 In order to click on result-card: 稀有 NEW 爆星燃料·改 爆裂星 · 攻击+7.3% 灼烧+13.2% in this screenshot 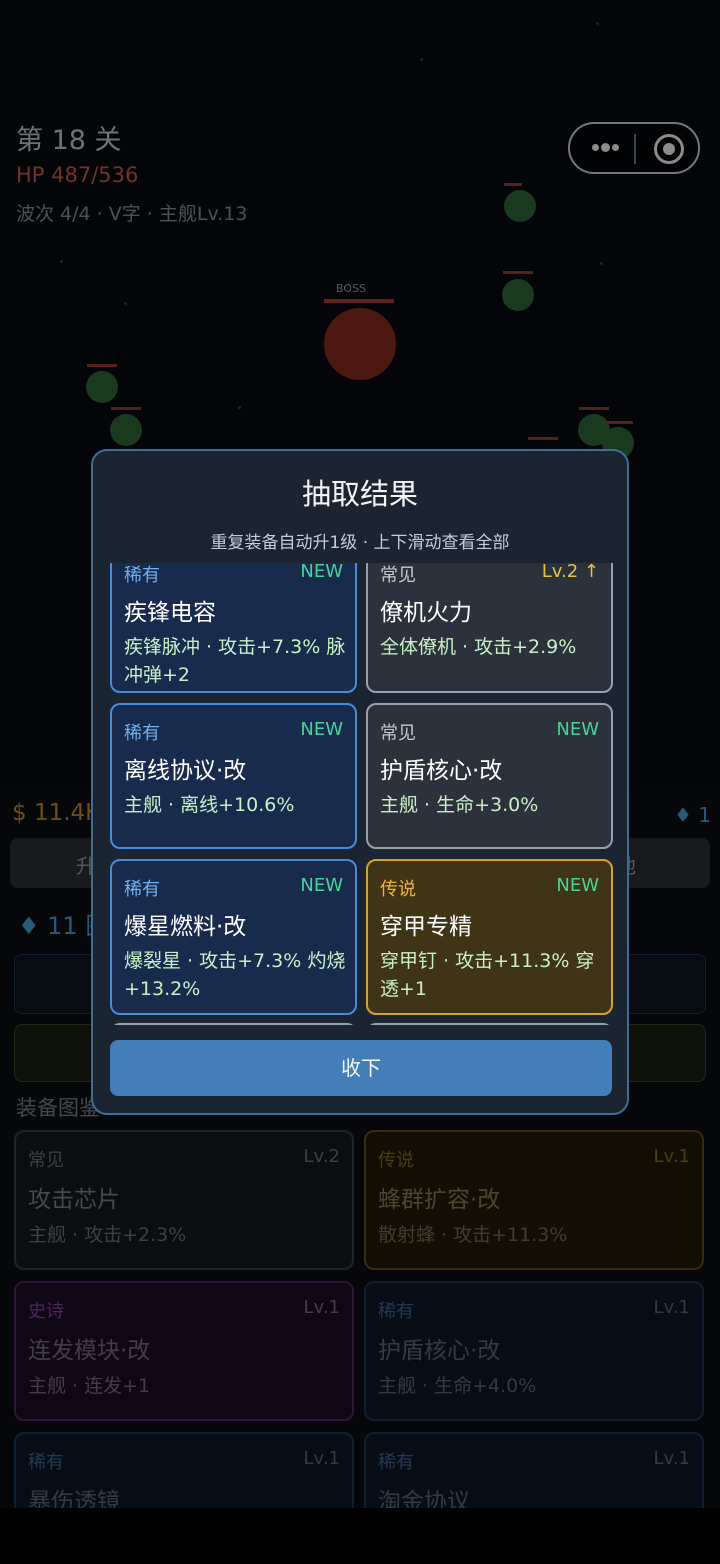, I will do `click(233, 937)`.